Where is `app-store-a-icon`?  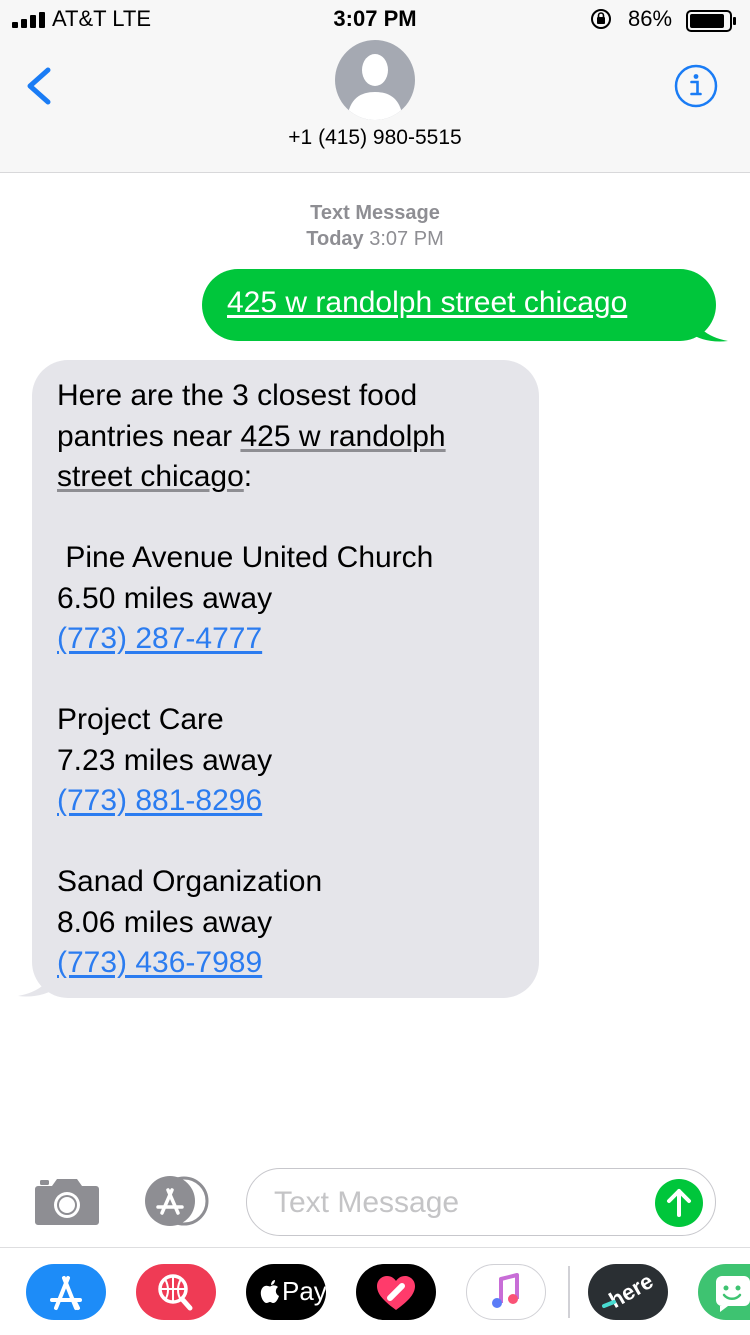 app-store-a-icon is located at coordinates (66, 1293).